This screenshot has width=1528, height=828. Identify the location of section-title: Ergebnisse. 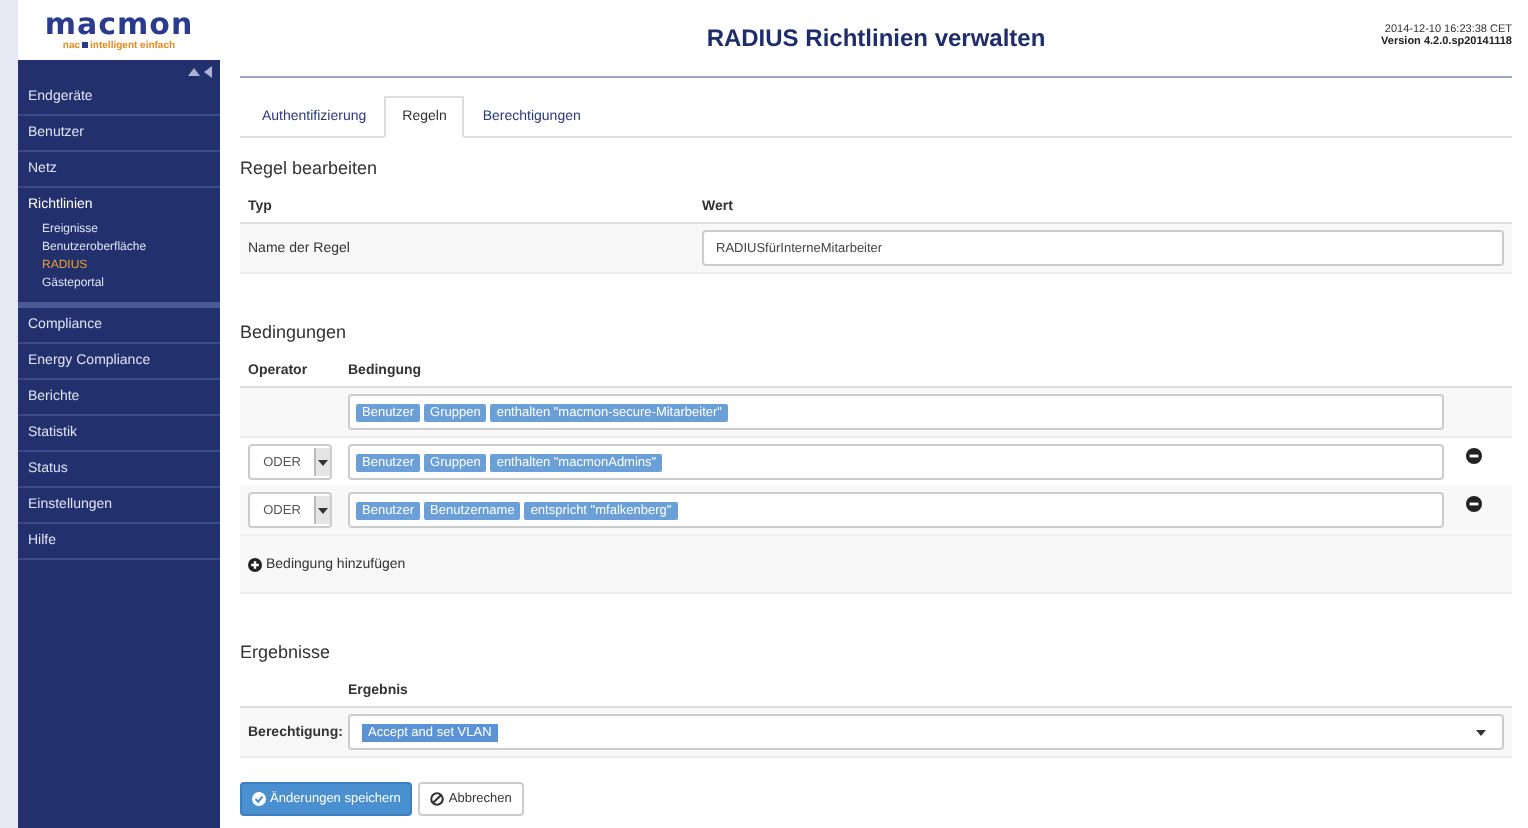
(286, 652).